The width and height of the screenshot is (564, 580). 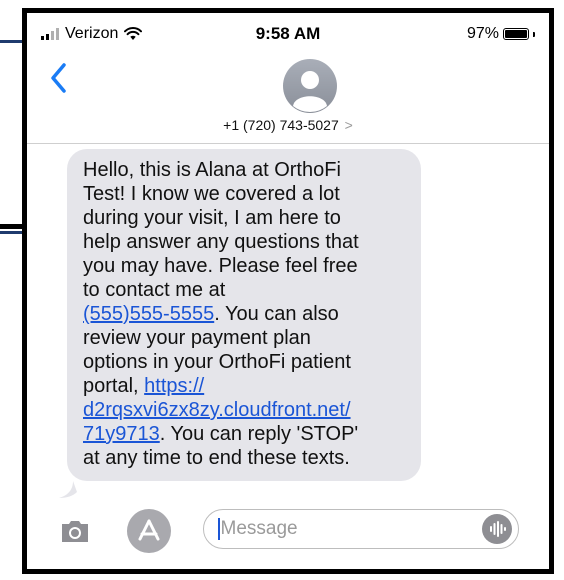 What do you see at coordinates (59, 78) in the screenshot?
I see `chevron-left-icon` at bounding box center [59, 78].